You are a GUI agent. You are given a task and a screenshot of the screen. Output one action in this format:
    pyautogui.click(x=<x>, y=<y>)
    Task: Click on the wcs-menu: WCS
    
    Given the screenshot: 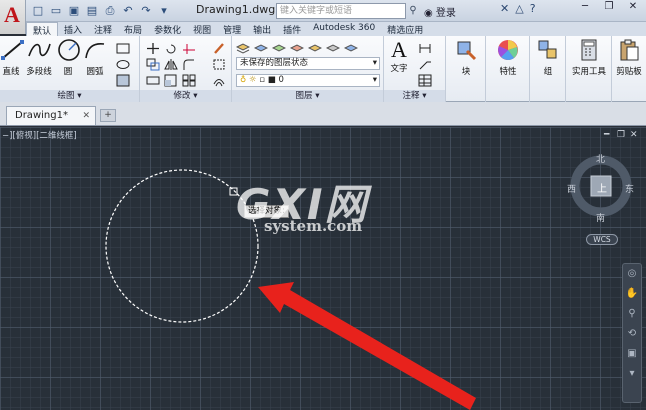 What is the action you would take?
    pyautogui.click(x=602, y=239)
    